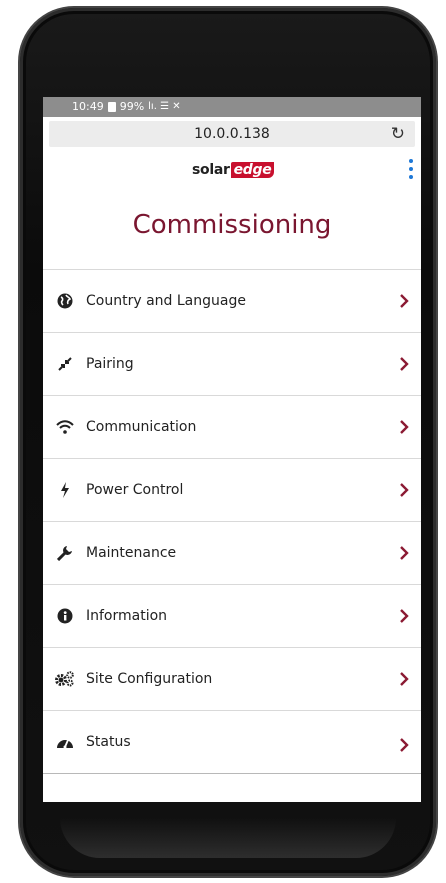 The image size is (446, 883). Describe the element at coordinates (166, 301) in the screenshot. I see `menu-item-label: Country and Language` at that location.